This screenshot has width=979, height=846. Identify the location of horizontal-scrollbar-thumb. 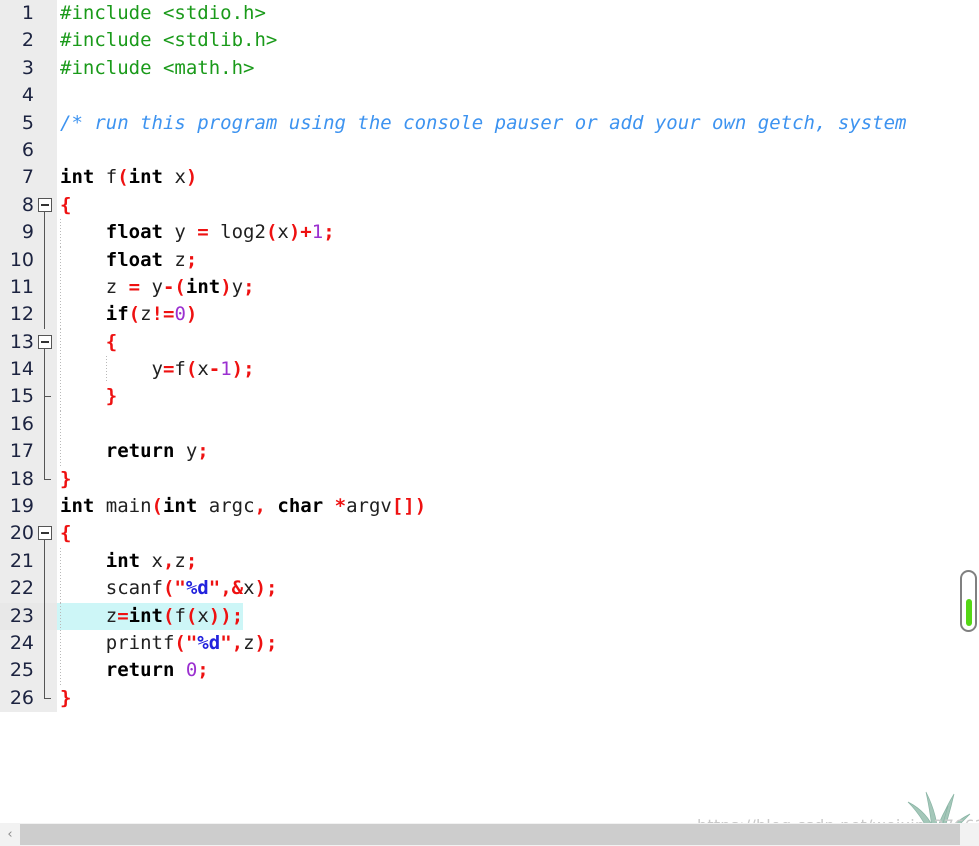
(490, 834).